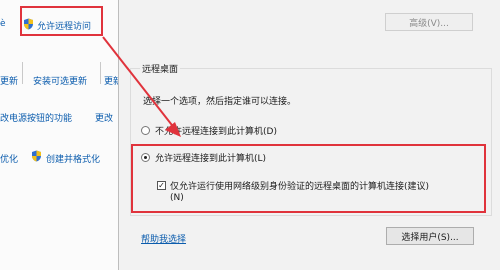 This screenshot has width=500, height=270. Describe the element at coordinates (104, 117) in the screenshot. I see `change-link: 更改` at that location.